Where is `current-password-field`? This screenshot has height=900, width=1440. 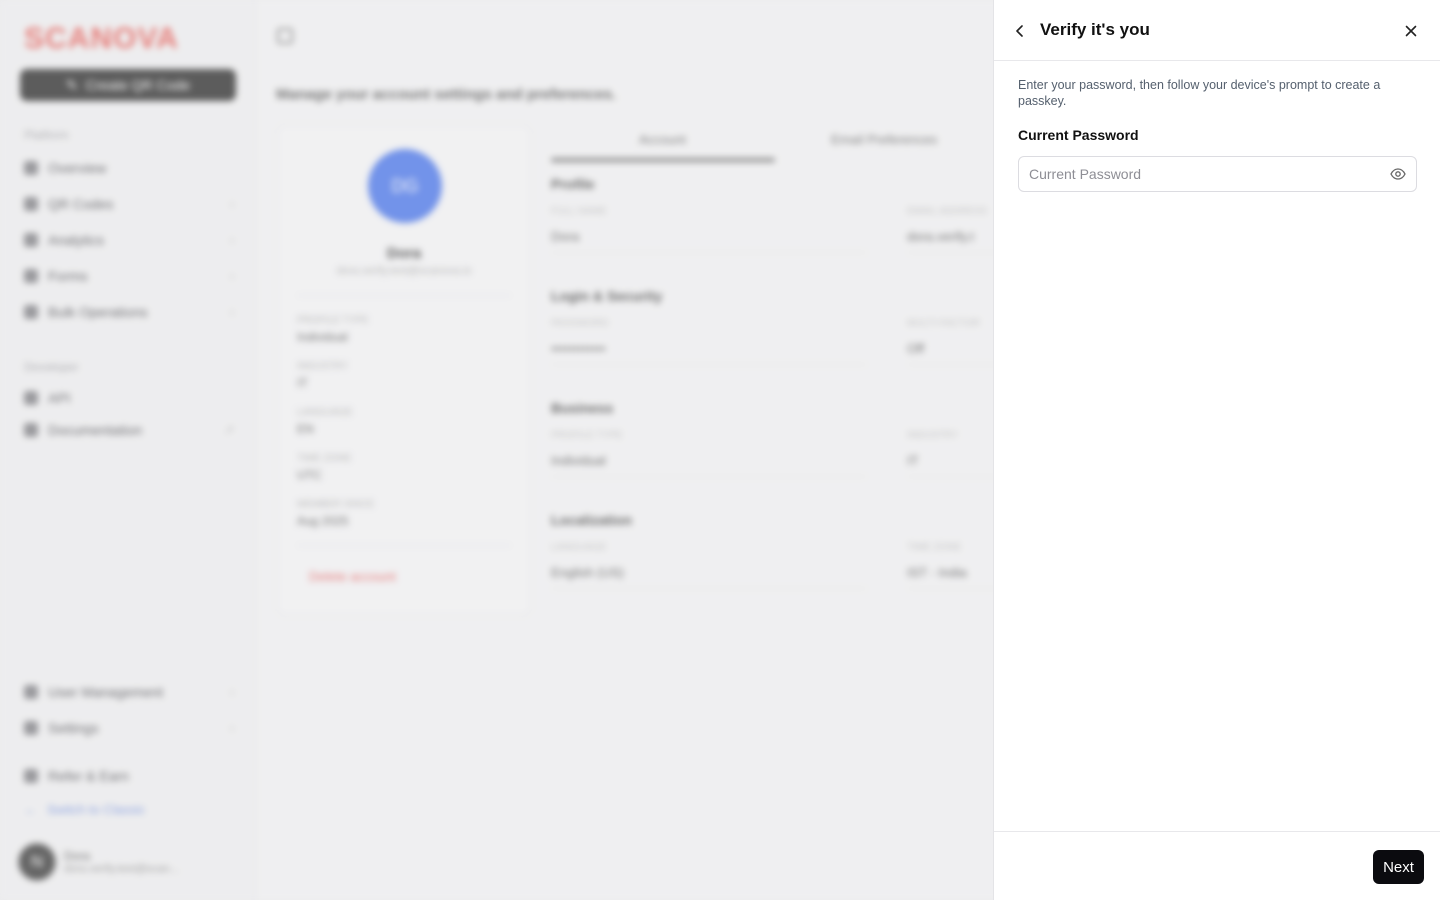 current-password-field is located at coordinates (1217, 174).